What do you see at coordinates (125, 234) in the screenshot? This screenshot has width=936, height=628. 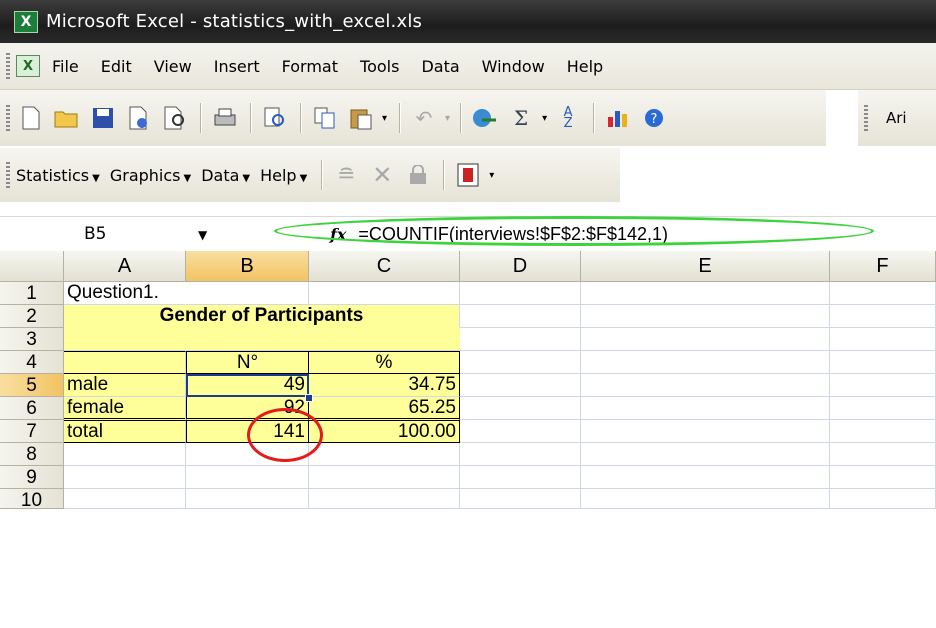 I see `name-box: B5 ▼` at bounding box center [125, 234].